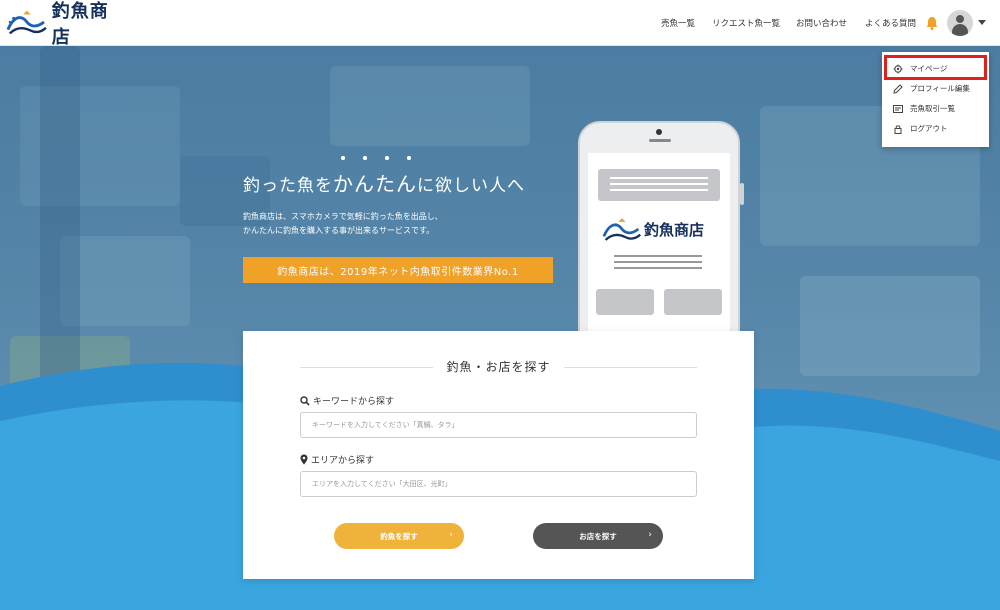 The height and width of the screenshot is (610, 1000). I want to click on keyword-label: キーワードから探す, so click(347, 400).